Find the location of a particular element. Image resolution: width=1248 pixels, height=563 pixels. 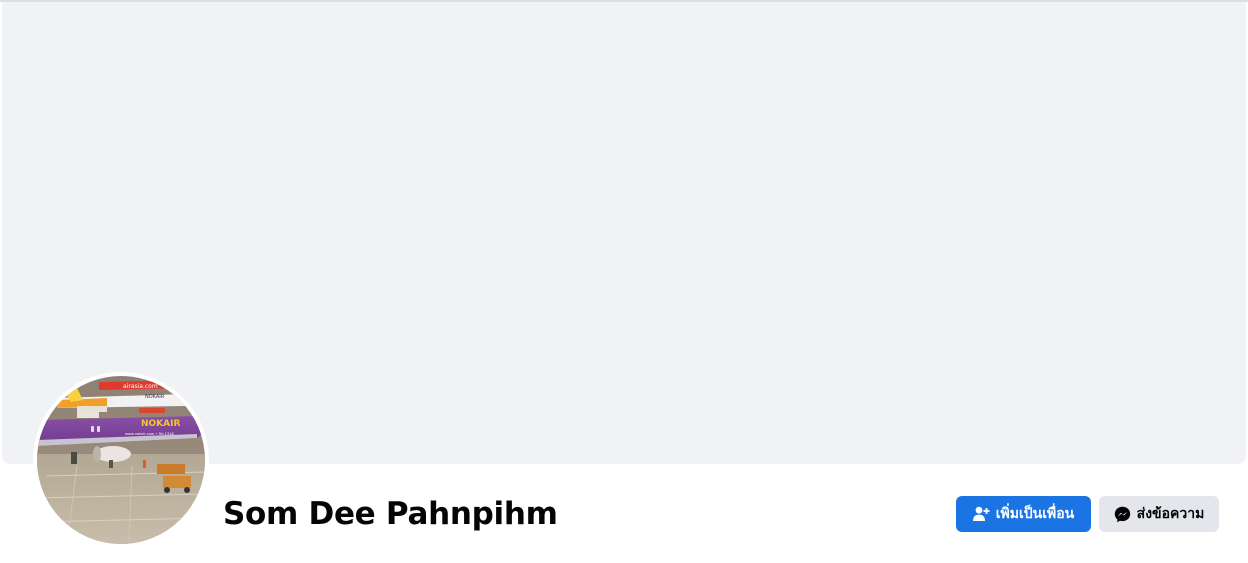

avatar-nok-small-text: NOKAIR is located at coordinates (155, 397).